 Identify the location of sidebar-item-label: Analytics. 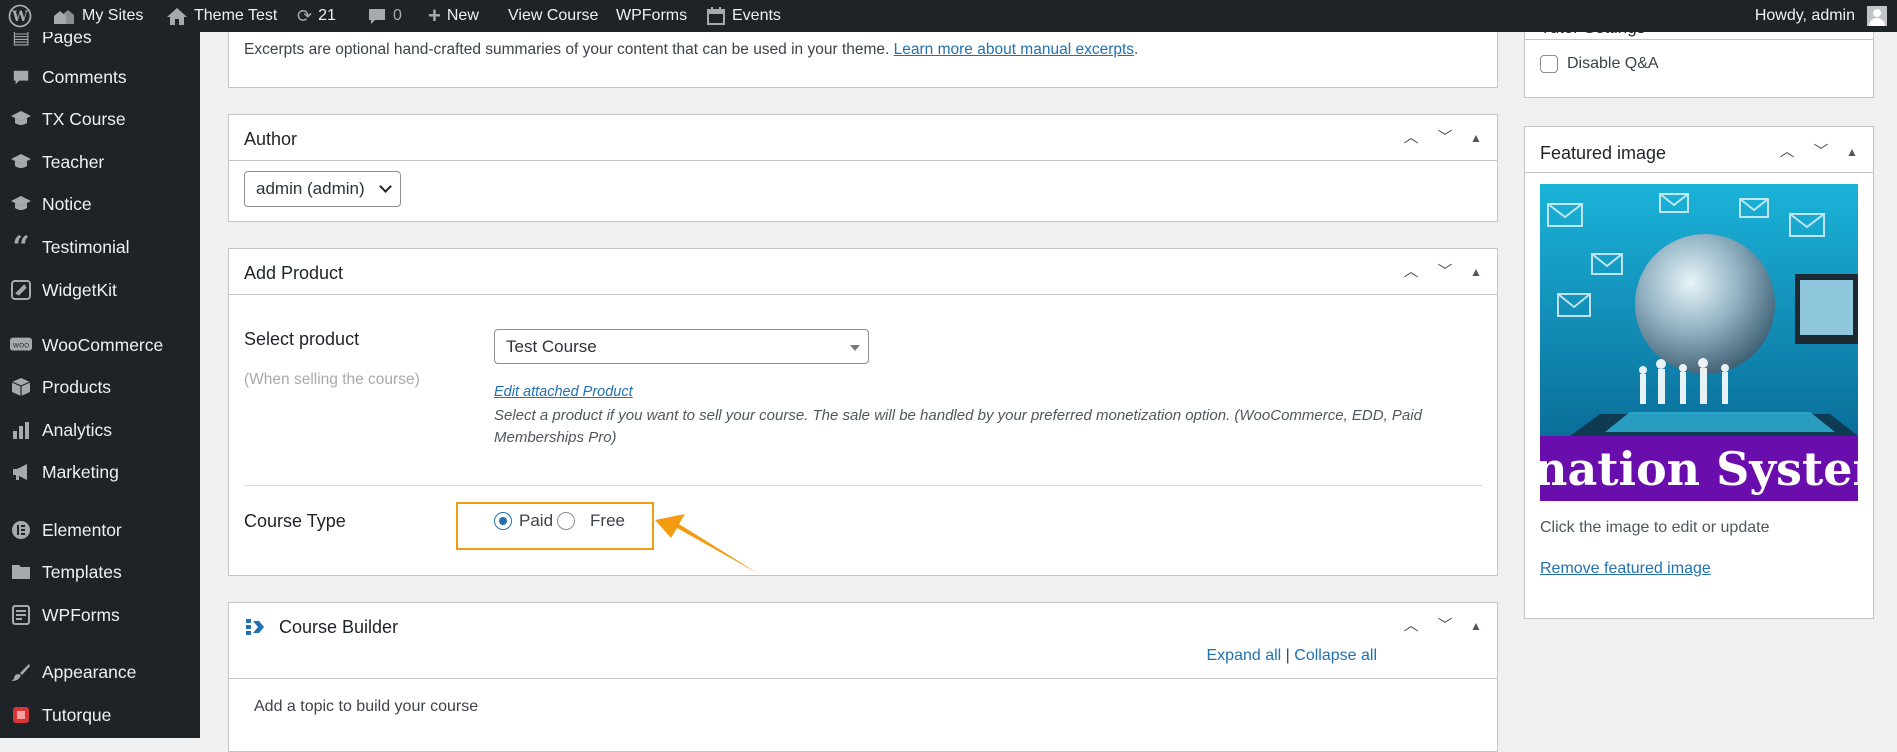
(77, 429).